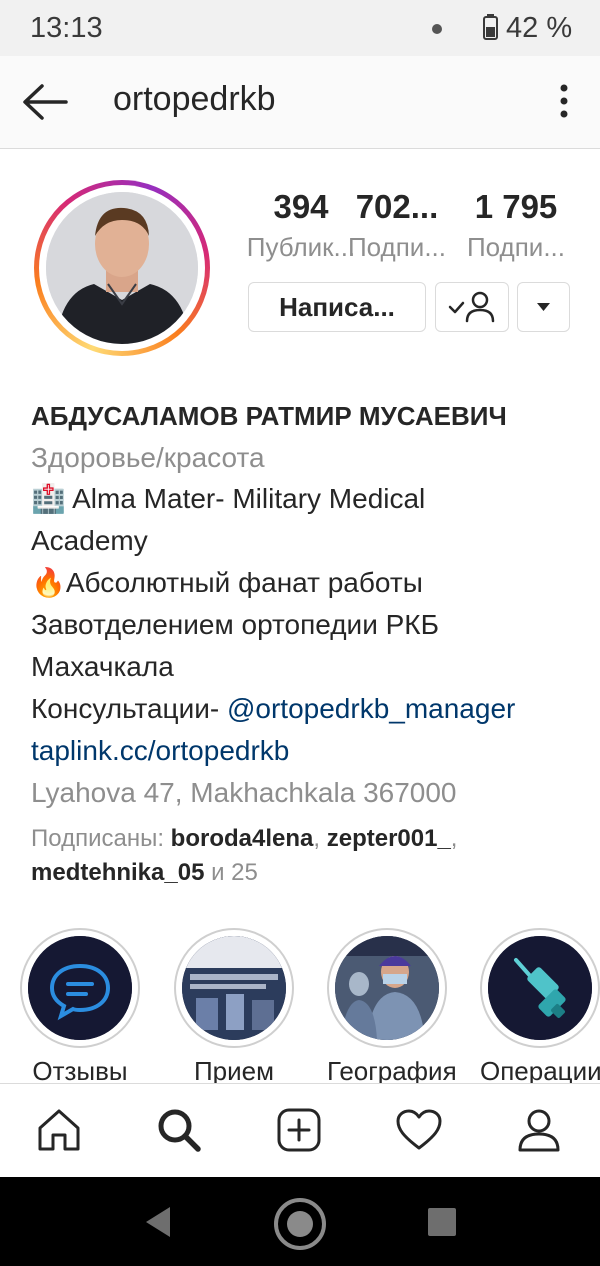 This screenshot has height=1266, width=600. I want to click on bio-line: Консультации- @ortopedrkb_manager, so click(273, 708).